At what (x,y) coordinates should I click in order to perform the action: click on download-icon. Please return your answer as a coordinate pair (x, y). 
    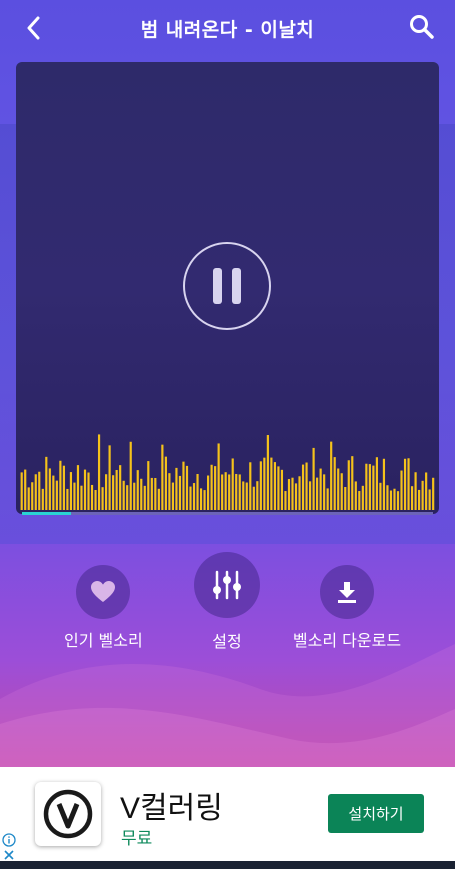
    Looking at the image, I should click on (347, 592).